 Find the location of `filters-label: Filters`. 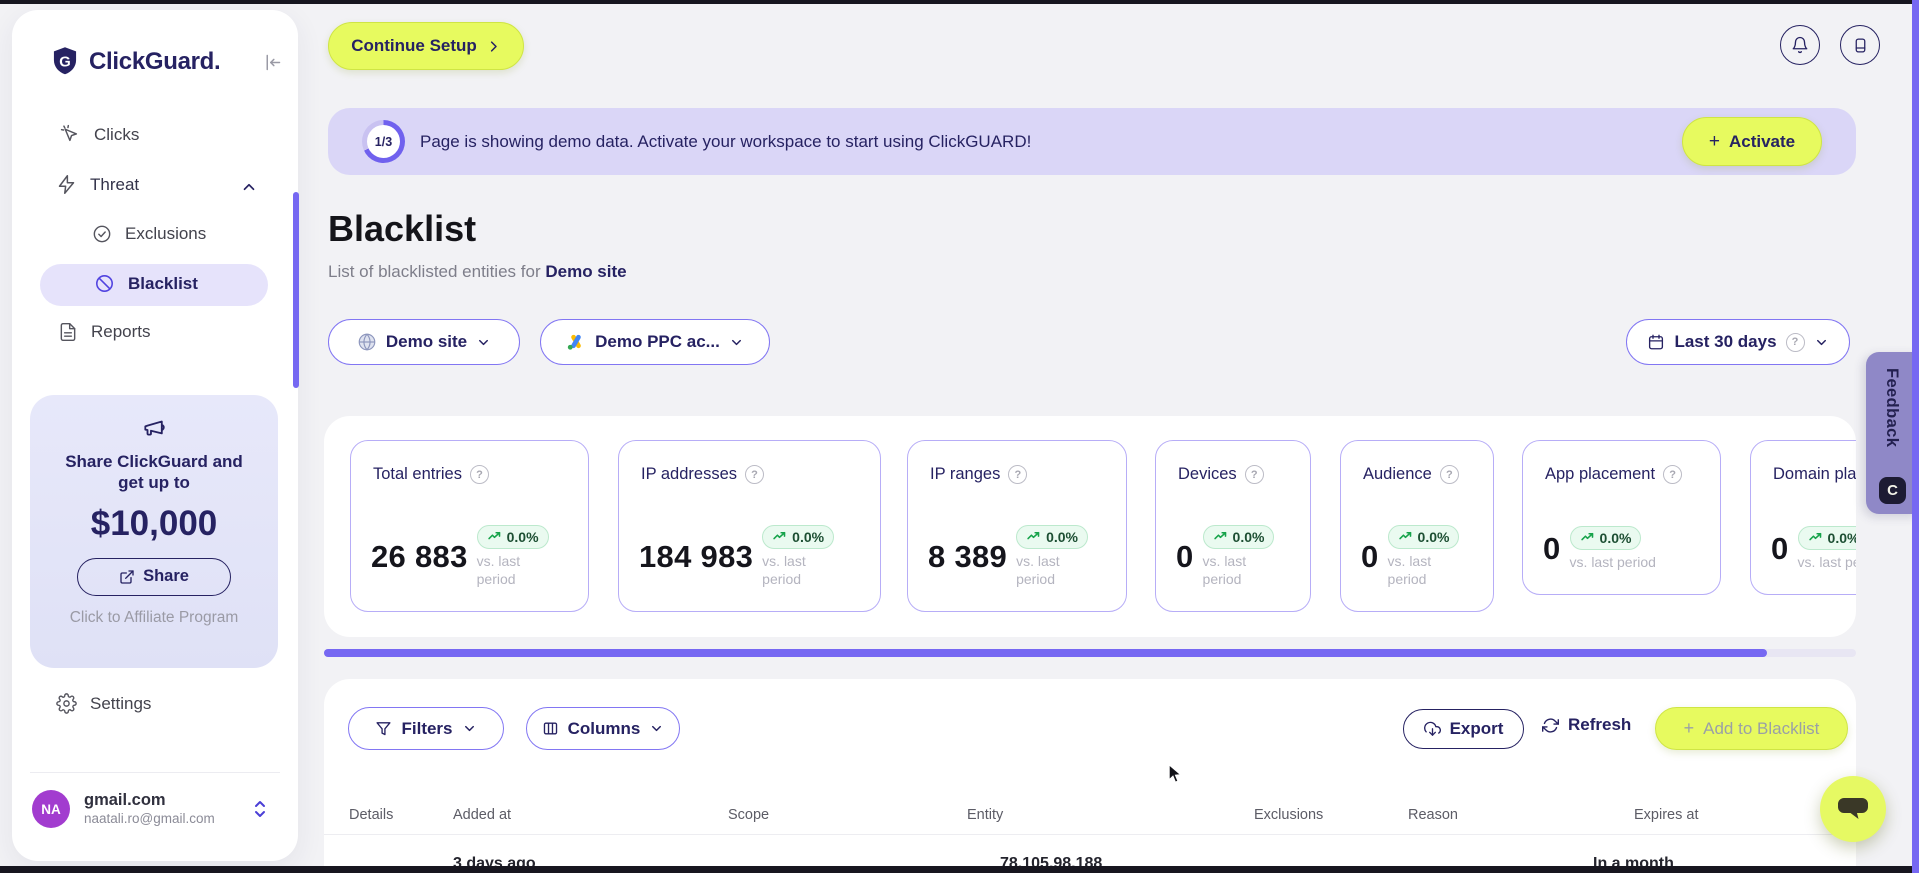

filters-label: Filters is located at coordinates (427, 728).